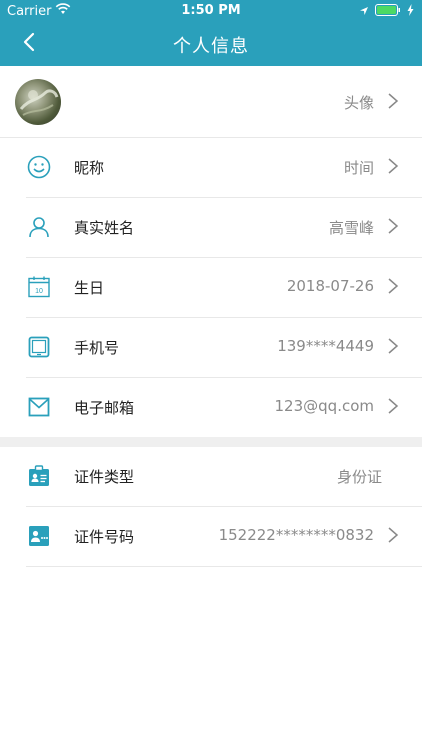  What do you see at coordinates (211, 102) in the screenshot?
I see `avatar-row: 头像` at bounding box center [211, 102].